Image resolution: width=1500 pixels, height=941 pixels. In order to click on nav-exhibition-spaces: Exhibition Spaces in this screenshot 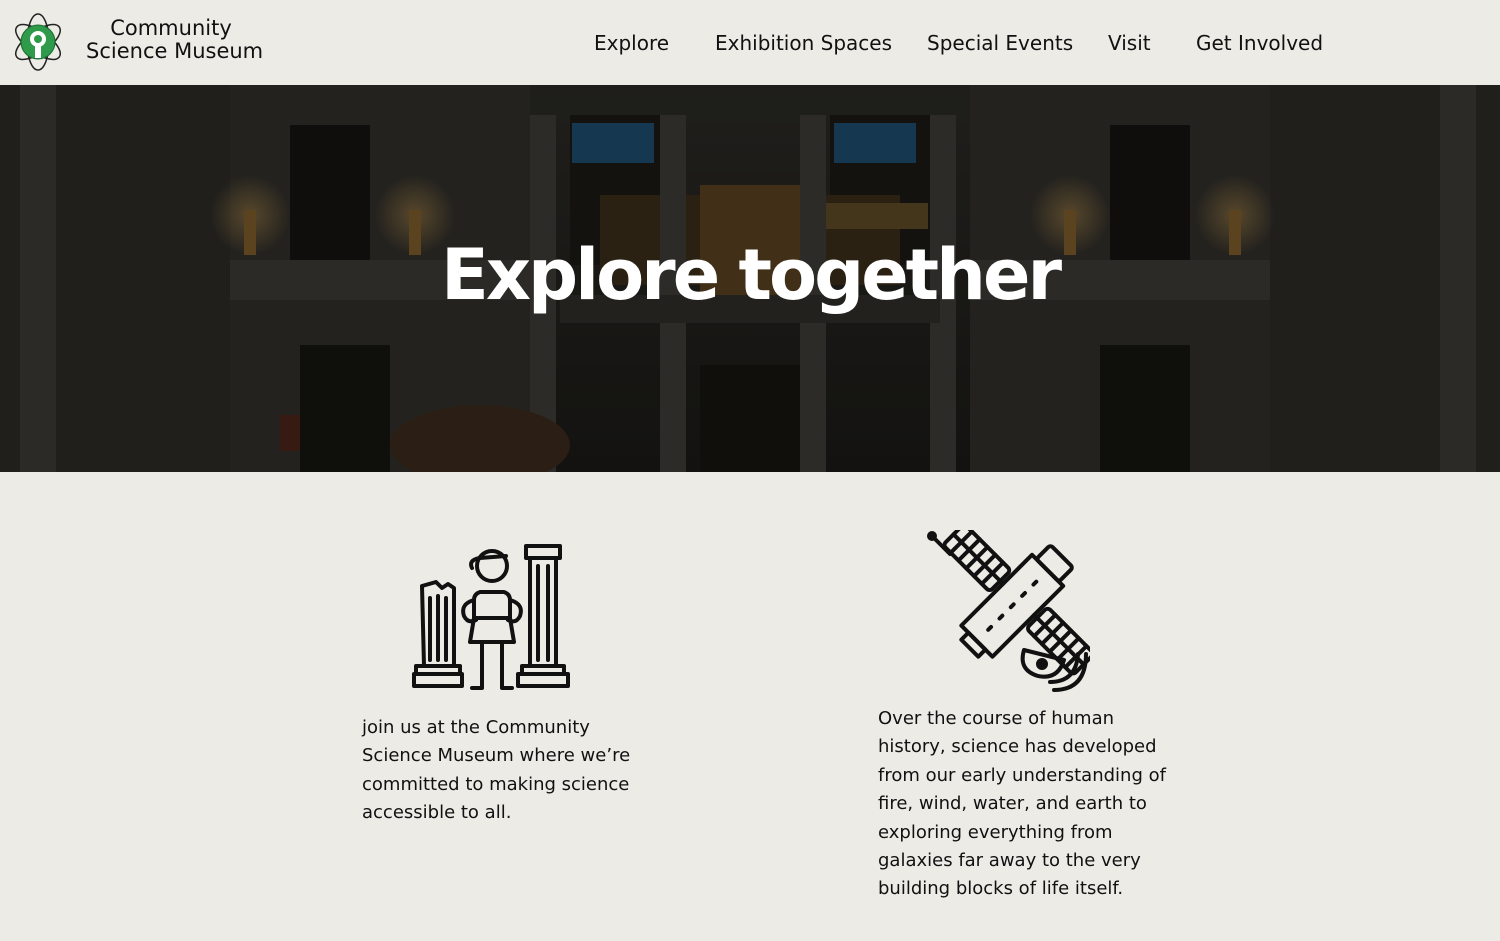, I will do `click(803, 43)`.